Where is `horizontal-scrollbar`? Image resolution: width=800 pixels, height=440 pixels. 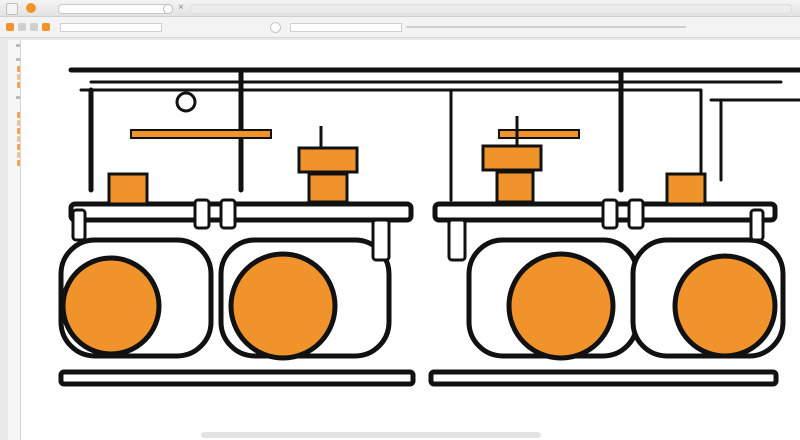
horizontal-scrollbar is located at coordinates (371, 435).